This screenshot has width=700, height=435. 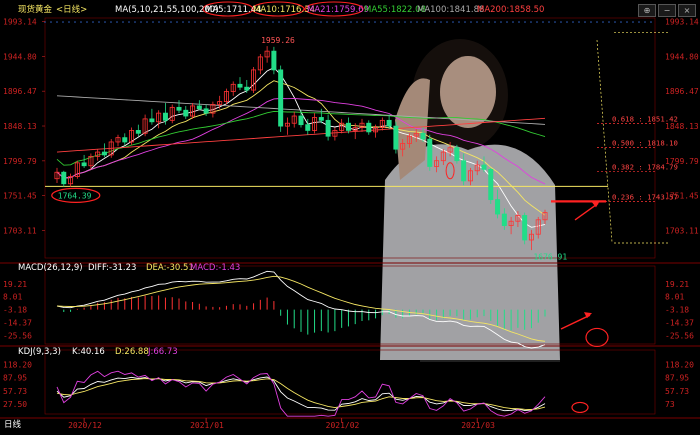 What do you see at coordinates (15, 310) in the screenshot?
I see `macd-axis-label-left: -3.18` at bounding box center [15, 310].